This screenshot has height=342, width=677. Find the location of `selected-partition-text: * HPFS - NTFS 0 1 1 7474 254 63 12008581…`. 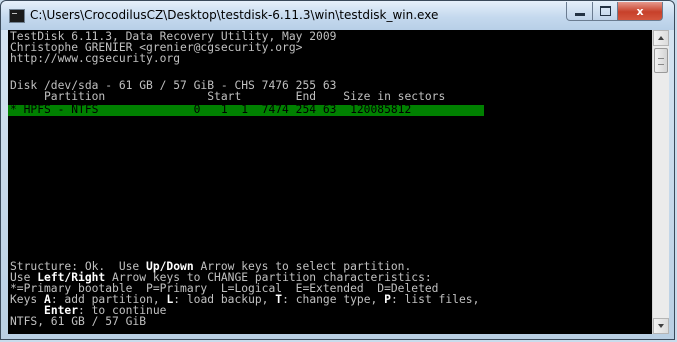

selected-partition-text: * HPFS - NTFS 0 1 1 7474 254 63 12008581… is located at coordinates (211, 109).